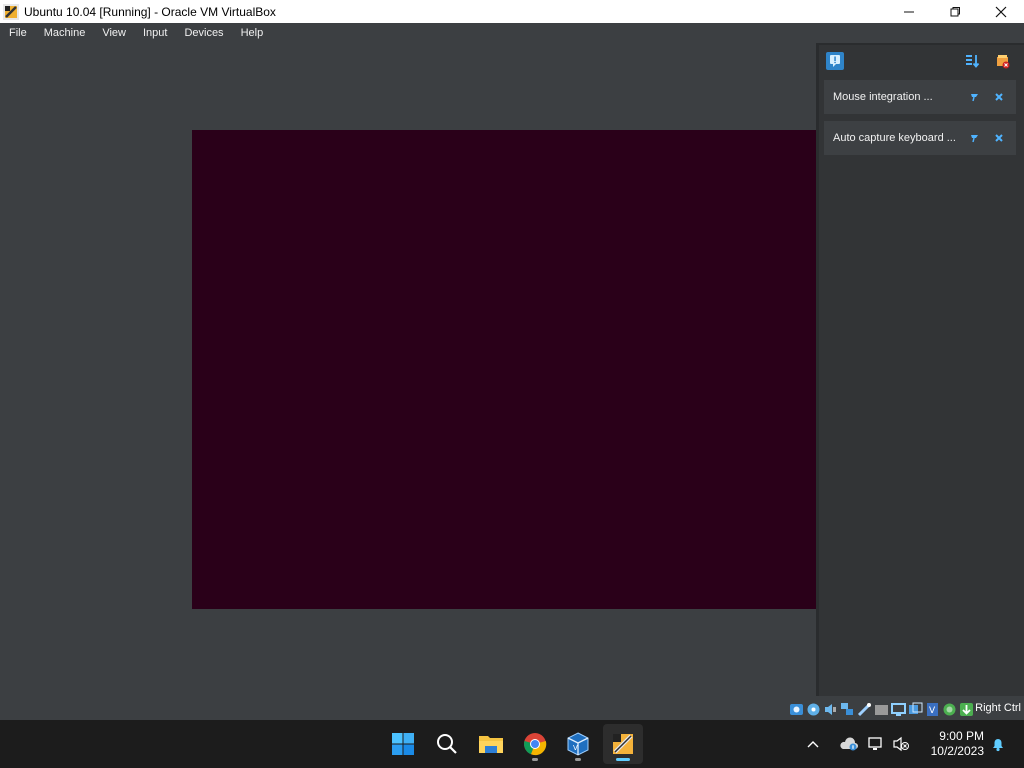 This screenshot has width=1024, height=768. I want to click on recording-icon, so click(915, 709).